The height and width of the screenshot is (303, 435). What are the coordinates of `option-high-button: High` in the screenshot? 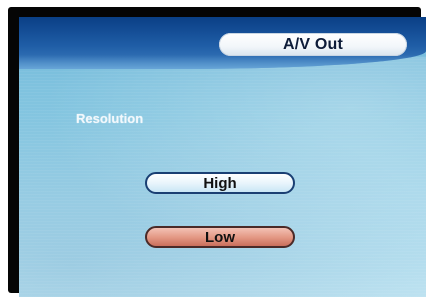 It's located at (220, 183).